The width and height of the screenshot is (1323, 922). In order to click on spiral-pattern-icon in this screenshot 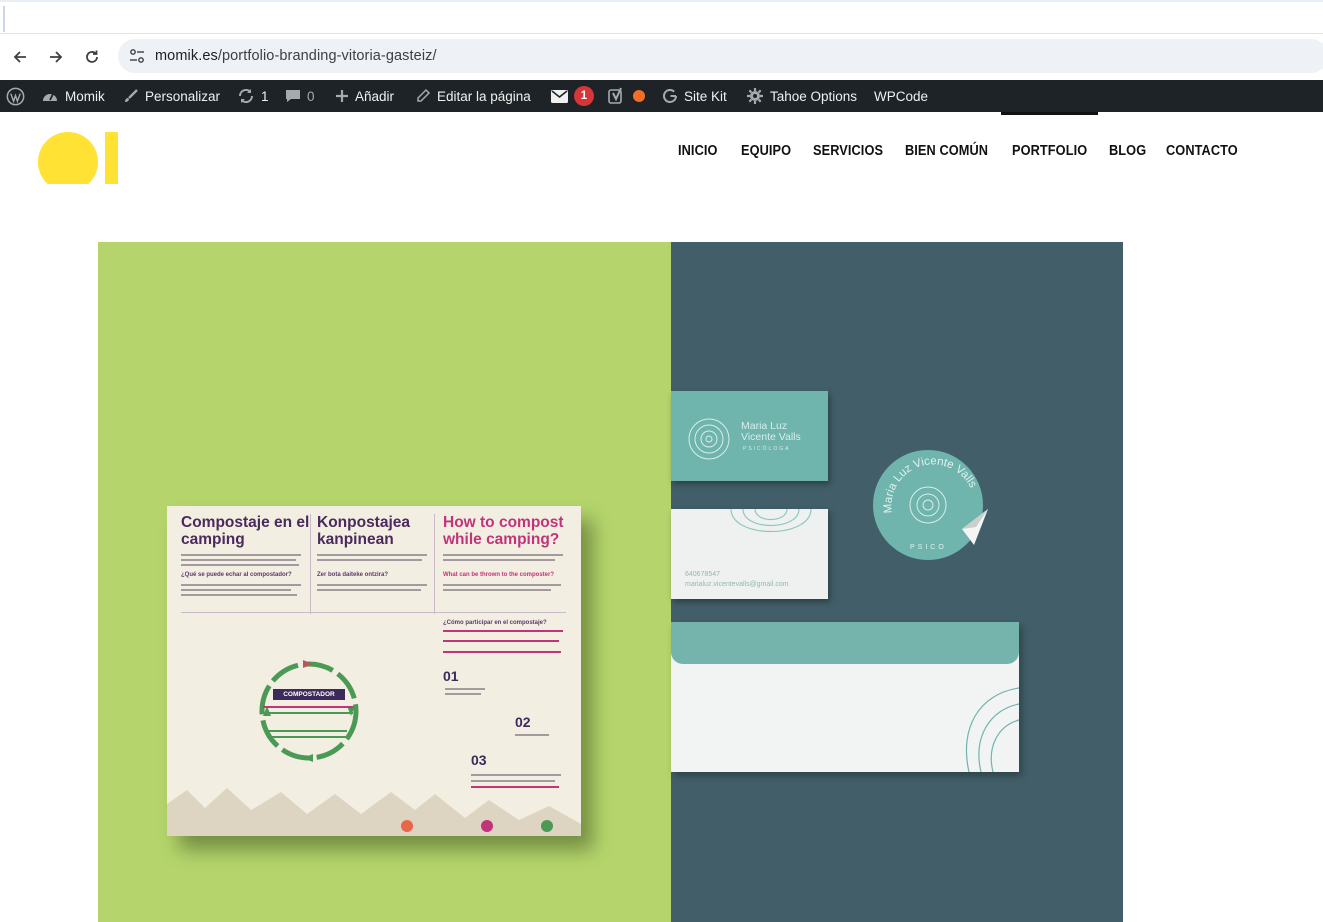, I will do `click(771, 521)`.